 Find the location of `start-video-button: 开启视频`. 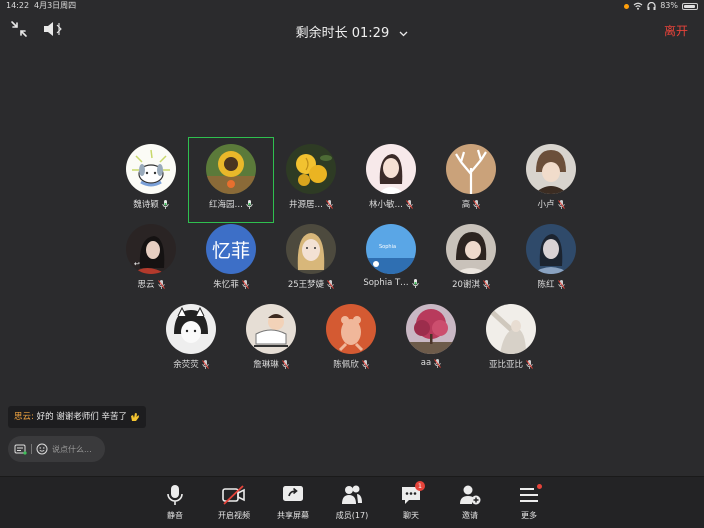

start-video-button: 开启视频 is located at coordinates (234, 502).